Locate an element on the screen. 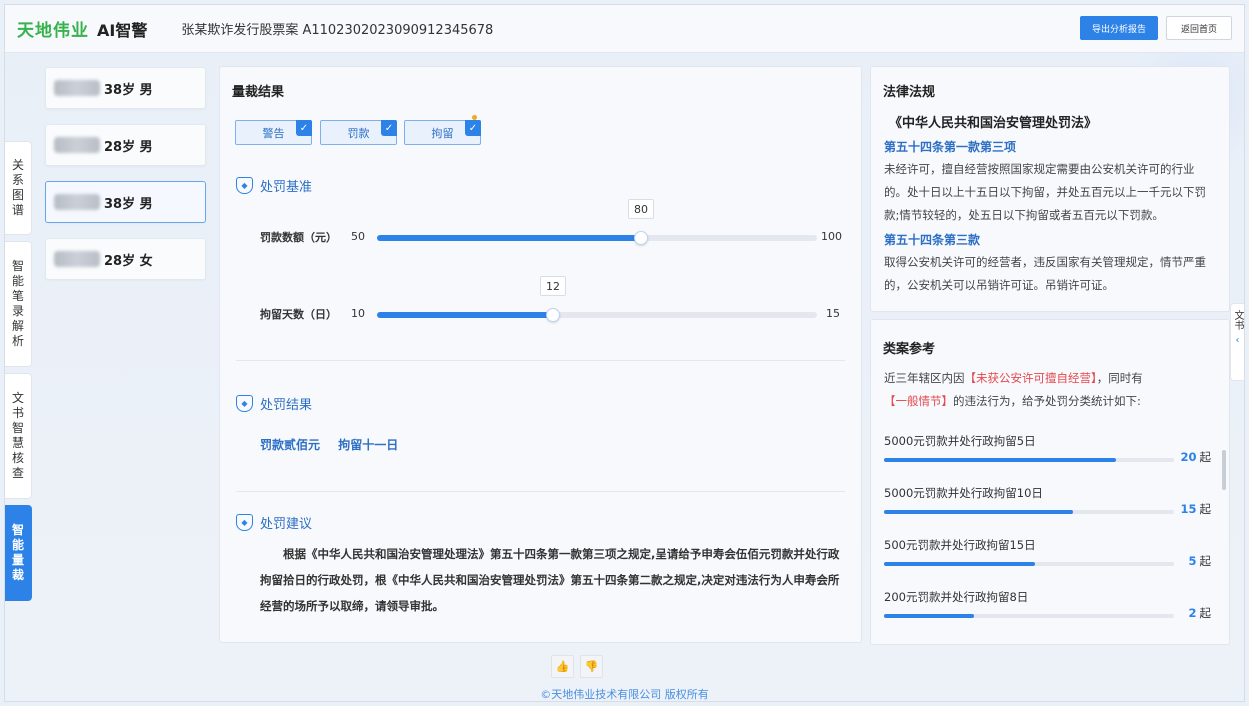  vtab-char: 图 is located at coordinates (17, 195).